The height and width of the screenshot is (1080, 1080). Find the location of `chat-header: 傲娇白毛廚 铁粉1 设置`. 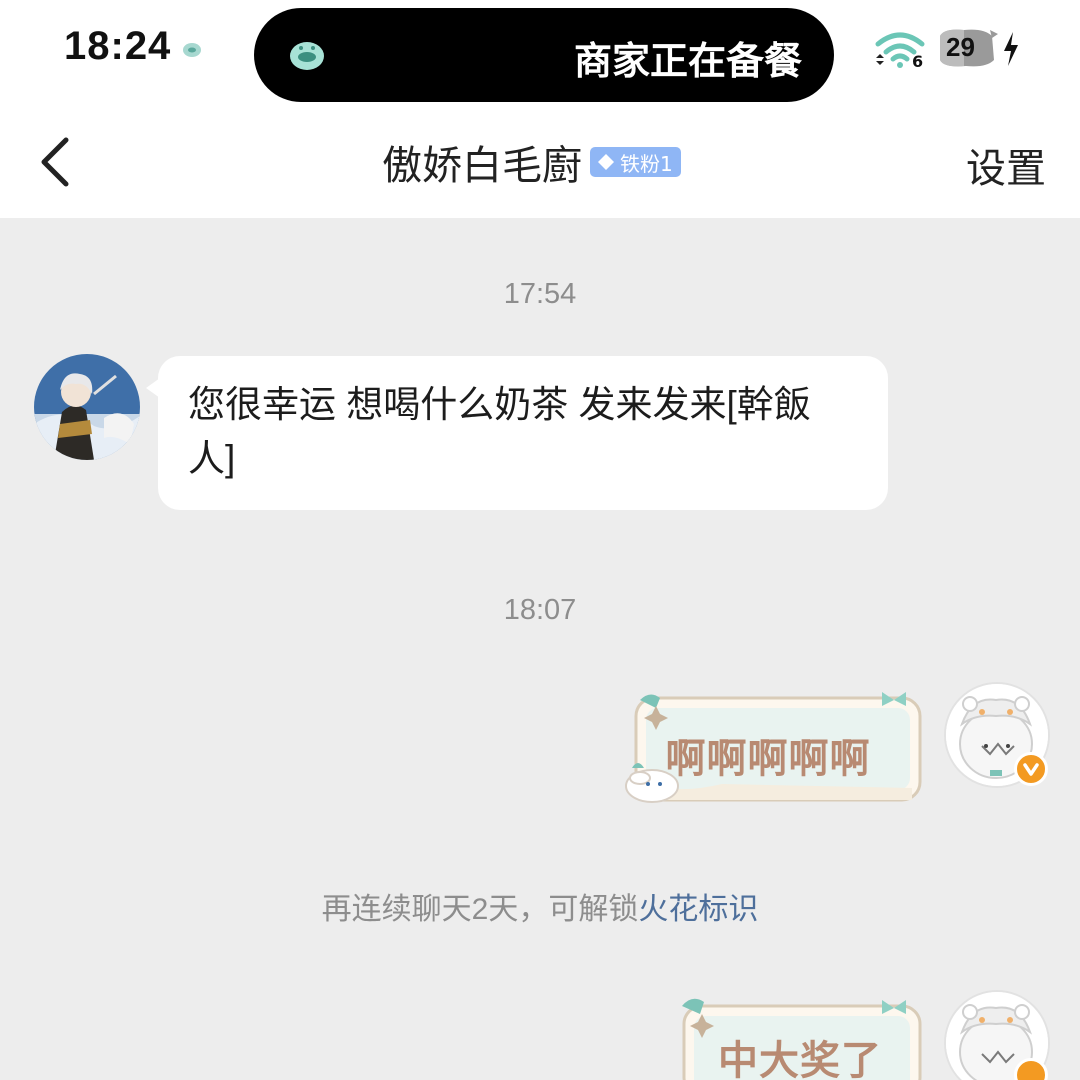

chat-header: 傲娇白毛廚 铁粉1 设置 is located at coordinates (540, 164).